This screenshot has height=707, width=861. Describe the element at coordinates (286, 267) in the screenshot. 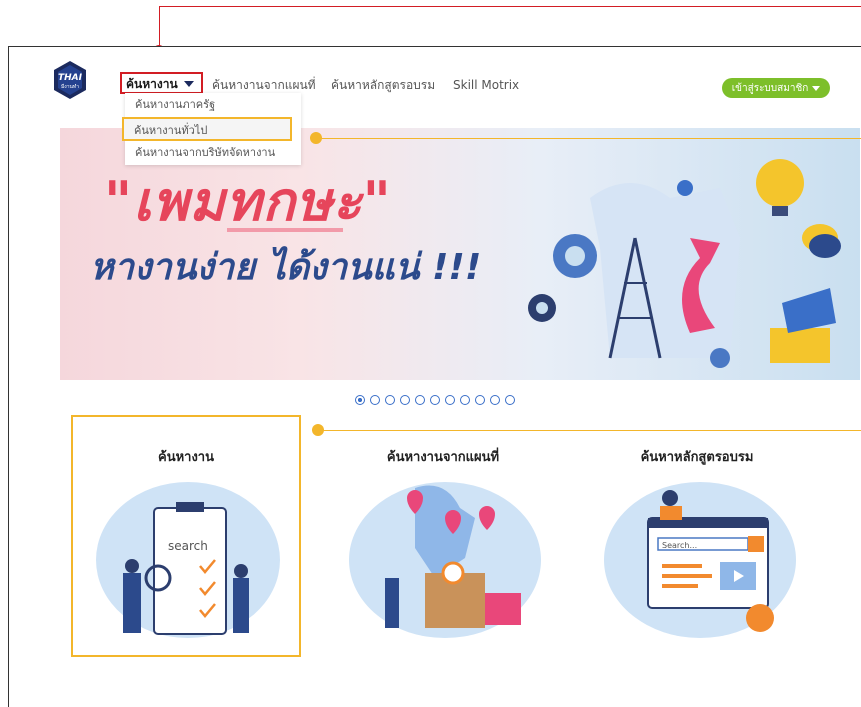

I see `banner-subtitle: หางานง่าย ได้งานแน่ !!!` at that location.